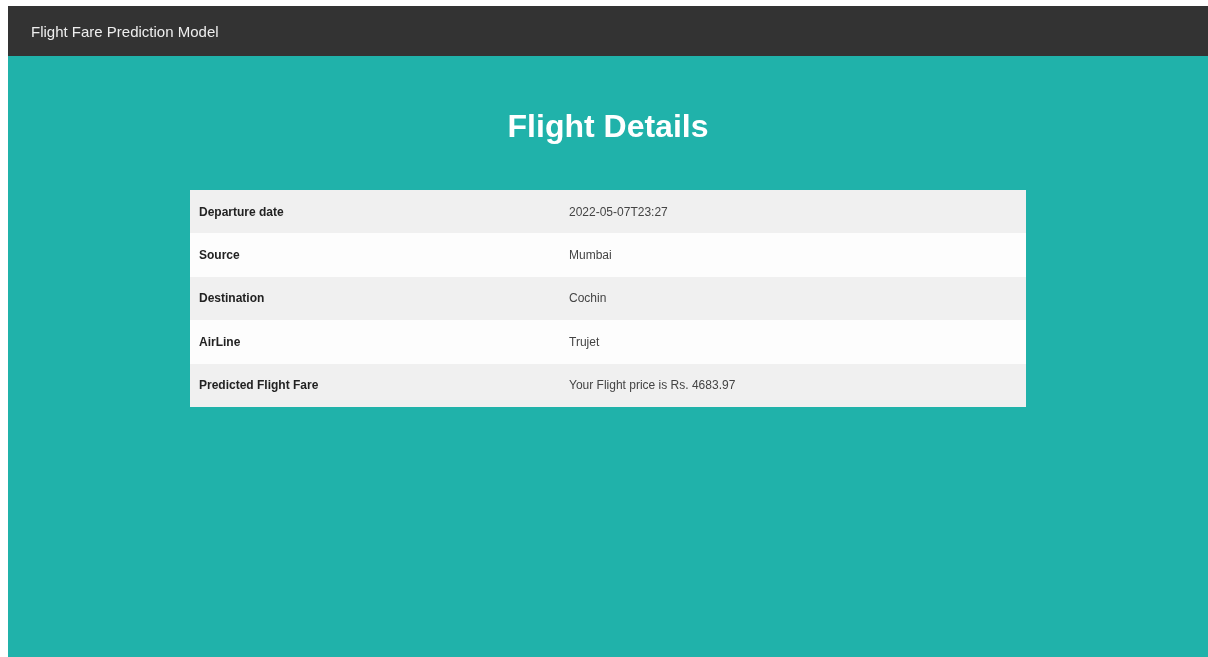 Image resolution: width=1208 pixels, height=657 pixels. What do you see at coordinates (608, 127) in the screenshot?
I see `page-heading: Flight Details` at bounding box center [608, 127].